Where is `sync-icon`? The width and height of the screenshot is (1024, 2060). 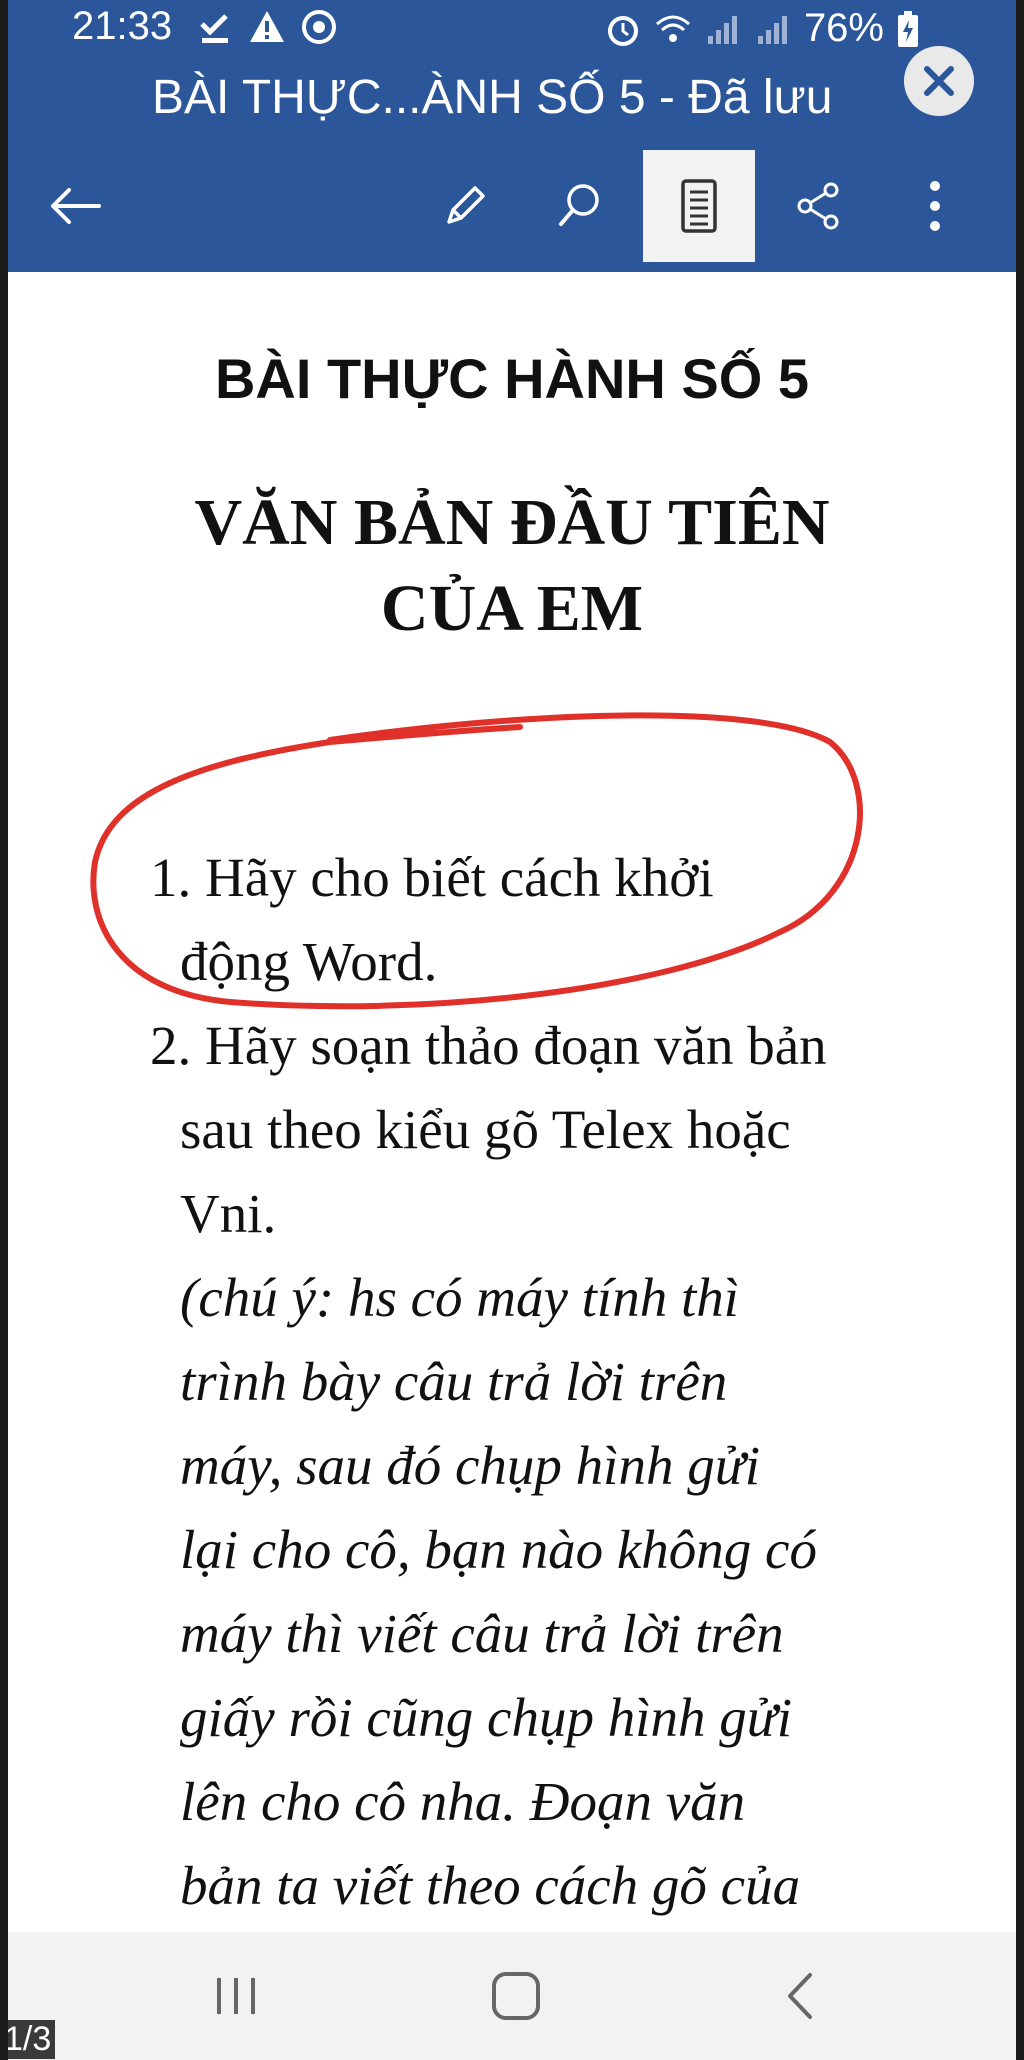
sync-icon is located at coordinates (319, 27).